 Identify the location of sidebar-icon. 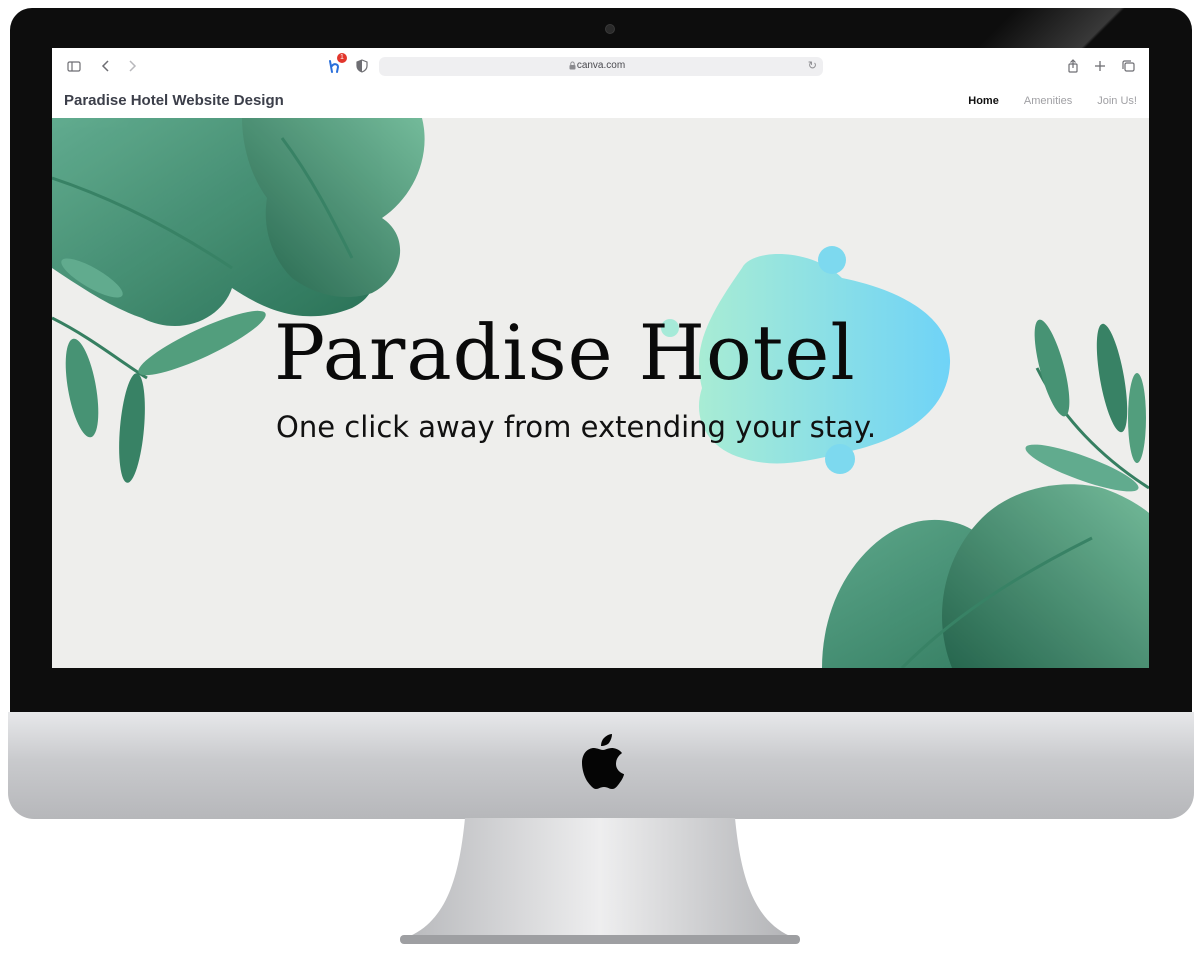
(74, 66).